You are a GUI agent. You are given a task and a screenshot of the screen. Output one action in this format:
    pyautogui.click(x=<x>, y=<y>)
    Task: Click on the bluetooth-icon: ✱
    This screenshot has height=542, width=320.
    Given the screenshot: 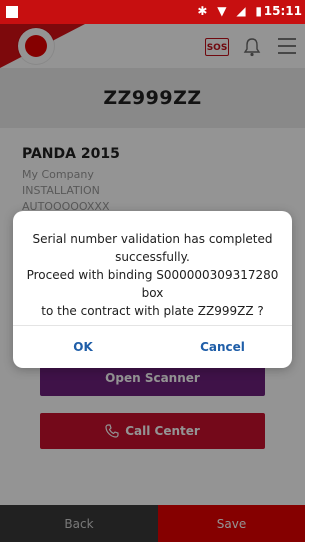 What is the action you would take?
    pyautogui.click(x=204, y=11)
    